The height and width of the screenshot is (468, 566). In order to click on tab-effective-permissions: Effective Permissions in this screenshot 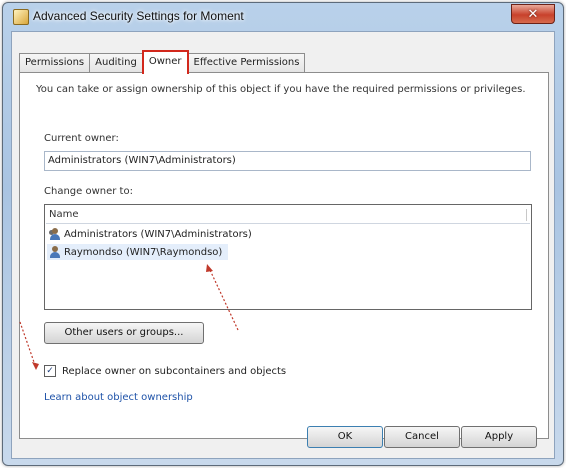, I will do `click(246, 63)`.